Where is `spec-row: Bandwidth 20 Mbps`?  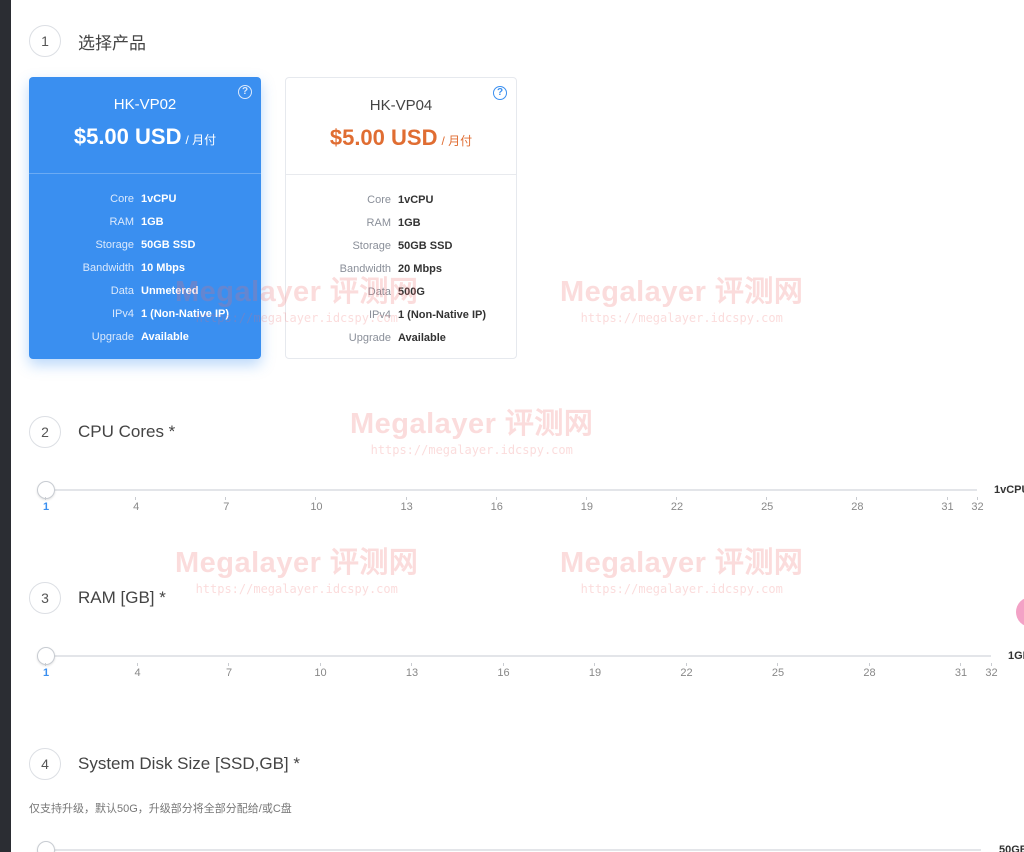
spec-row: Bandwidth 20 Mbps is located at coordinates (401, 268).